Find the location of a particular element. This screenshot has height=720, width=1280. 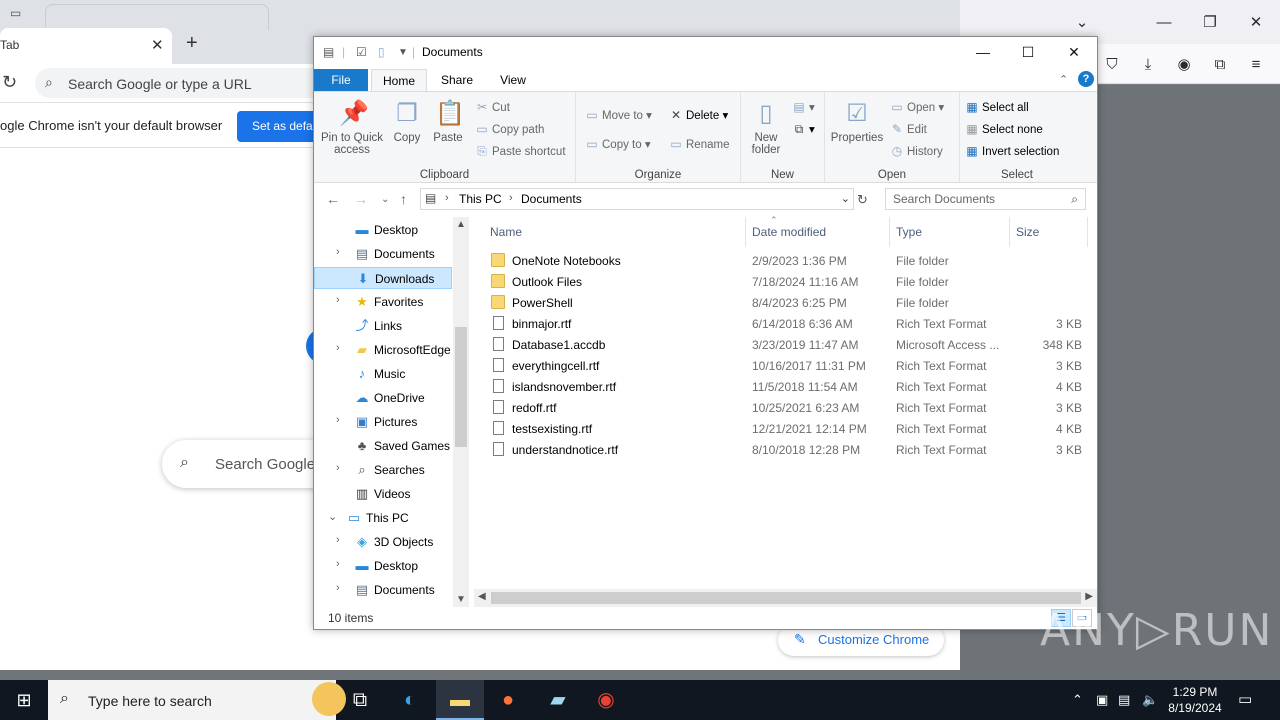

paste-shortcut-button: ⎘ Paste shortcut is located at coordinates (519, 151).